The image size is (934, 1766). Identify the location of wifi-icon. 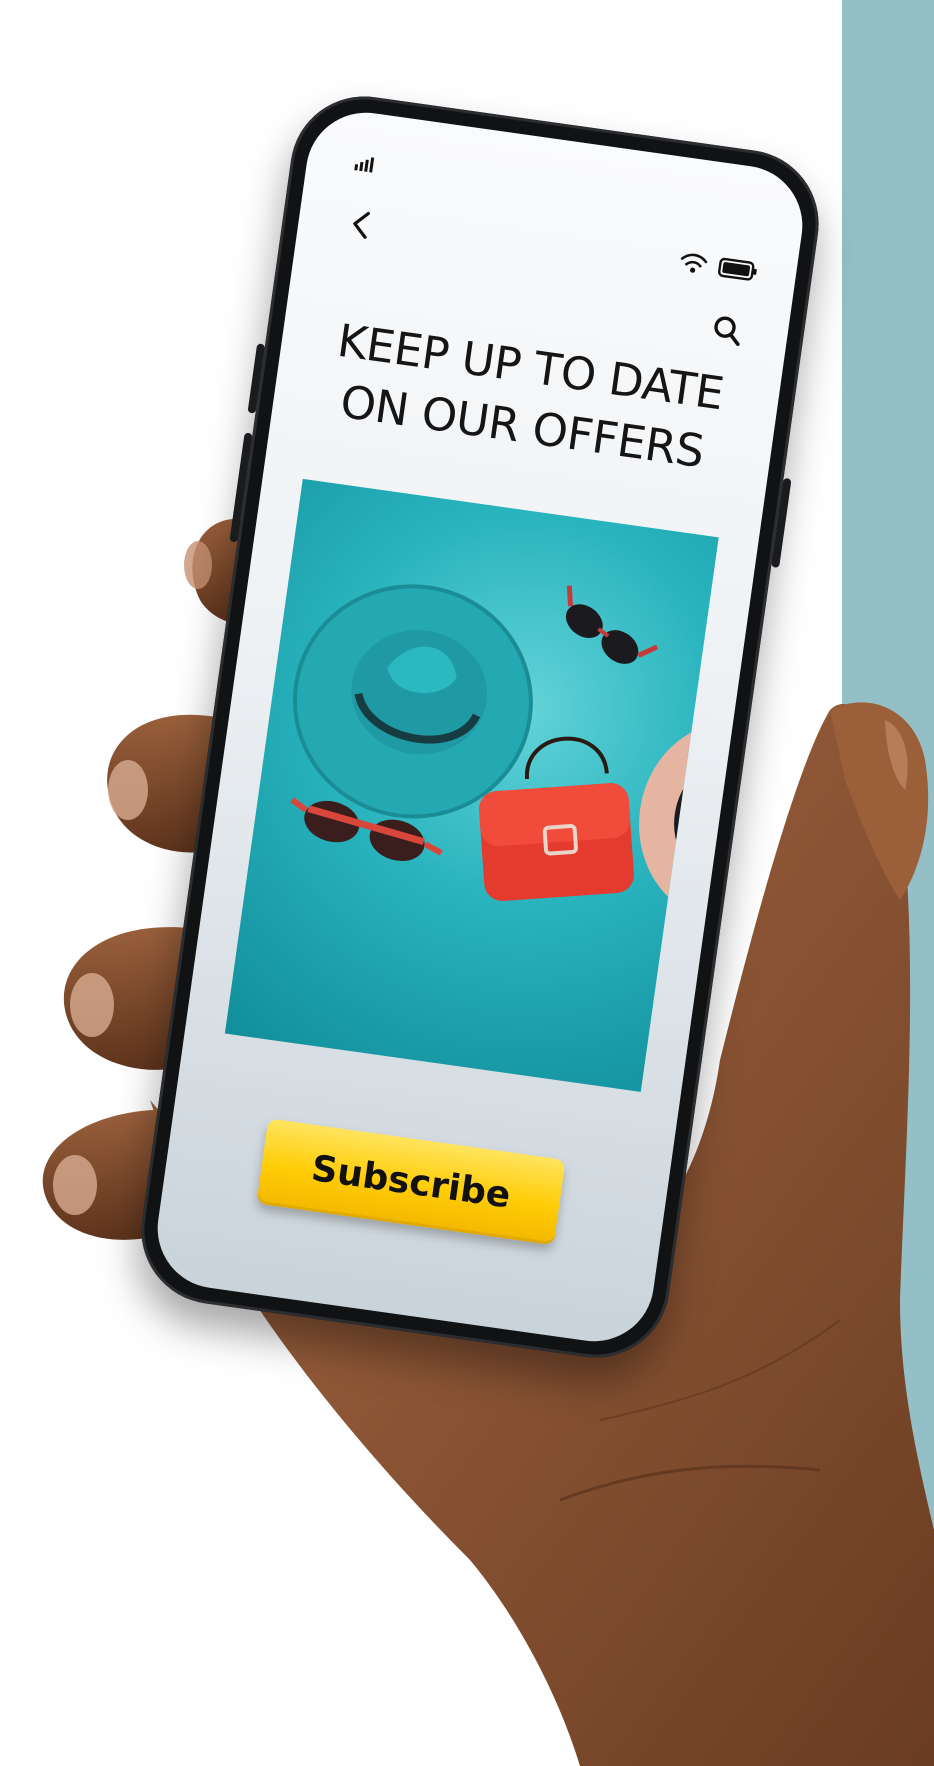
(694, 263).